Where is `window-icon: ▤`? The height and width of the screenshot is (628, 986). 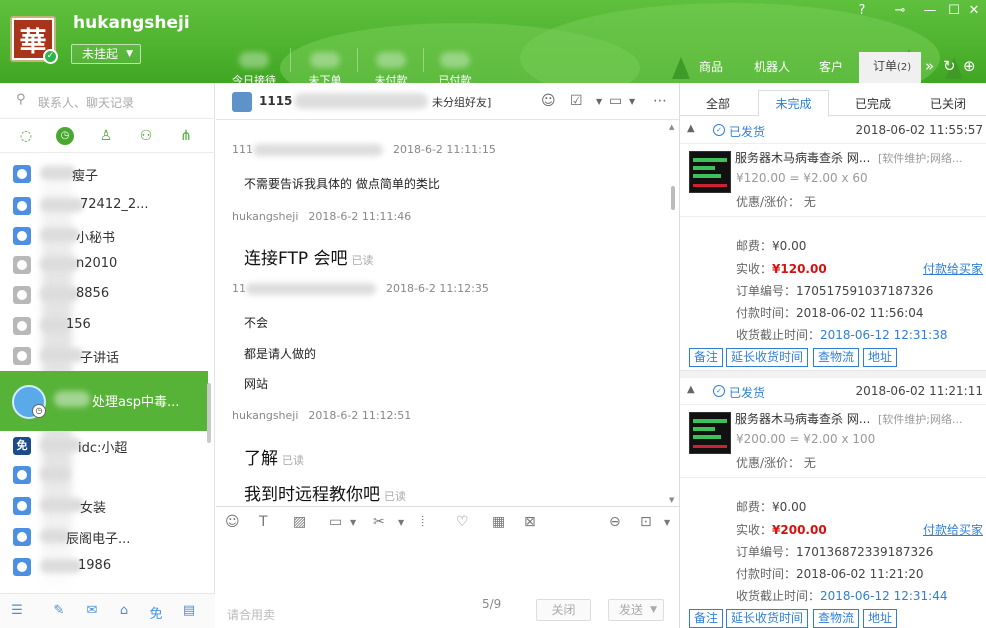
window-icon: ▤ is located at coordinates (189, 611).